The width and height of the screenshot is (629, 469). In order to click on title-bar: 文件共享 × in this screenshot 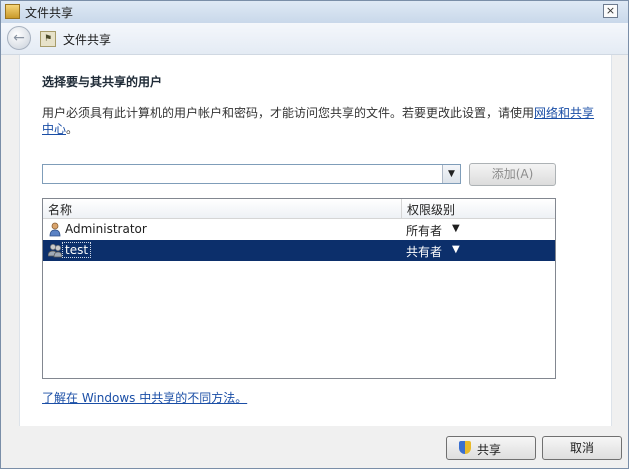, I will do `click(314, 12)`.